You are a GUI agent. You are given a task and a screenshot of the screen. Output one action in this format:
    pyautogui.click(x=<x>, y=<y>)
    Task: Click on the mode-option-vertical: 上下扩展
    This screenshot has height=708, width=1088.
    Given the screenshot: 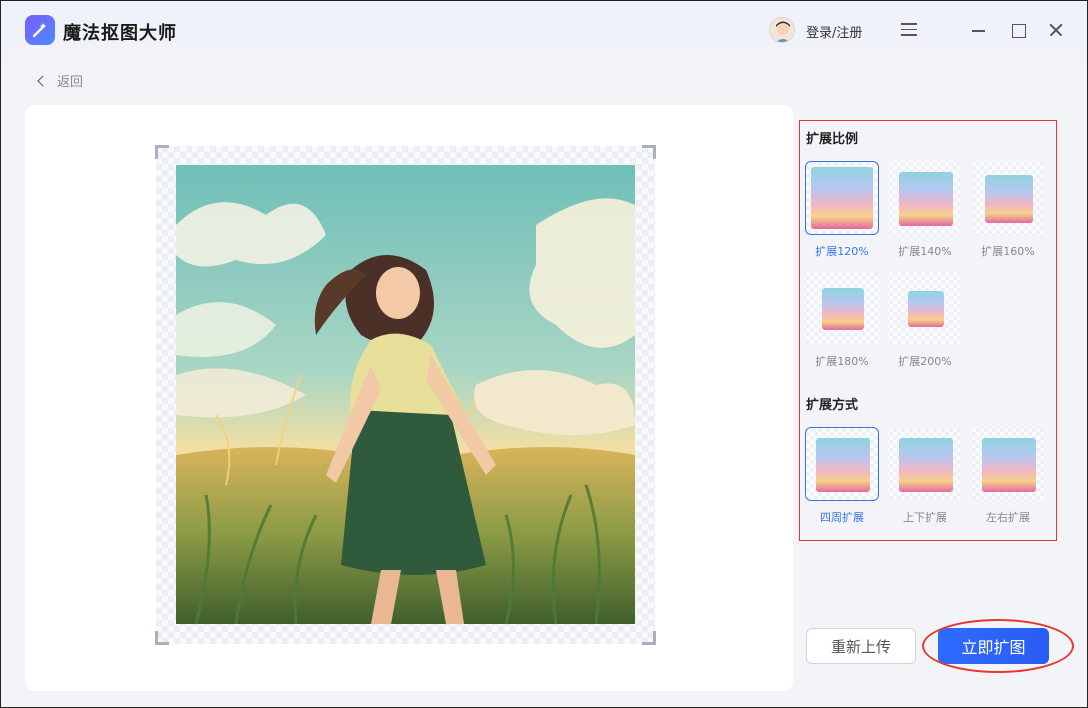 What is the action you would take?
    pyautogui.click(x=925, y=476)
    